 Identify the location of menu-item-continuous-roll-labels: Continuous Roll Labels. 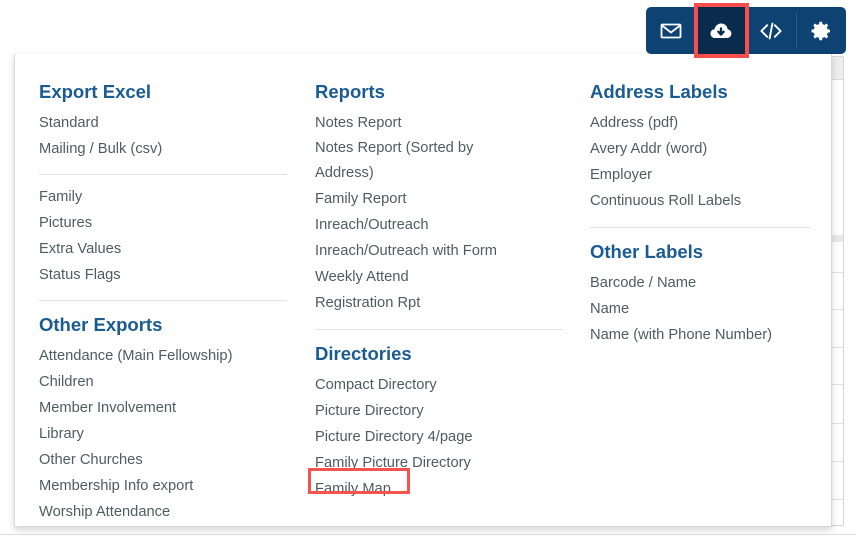
(700, 201).